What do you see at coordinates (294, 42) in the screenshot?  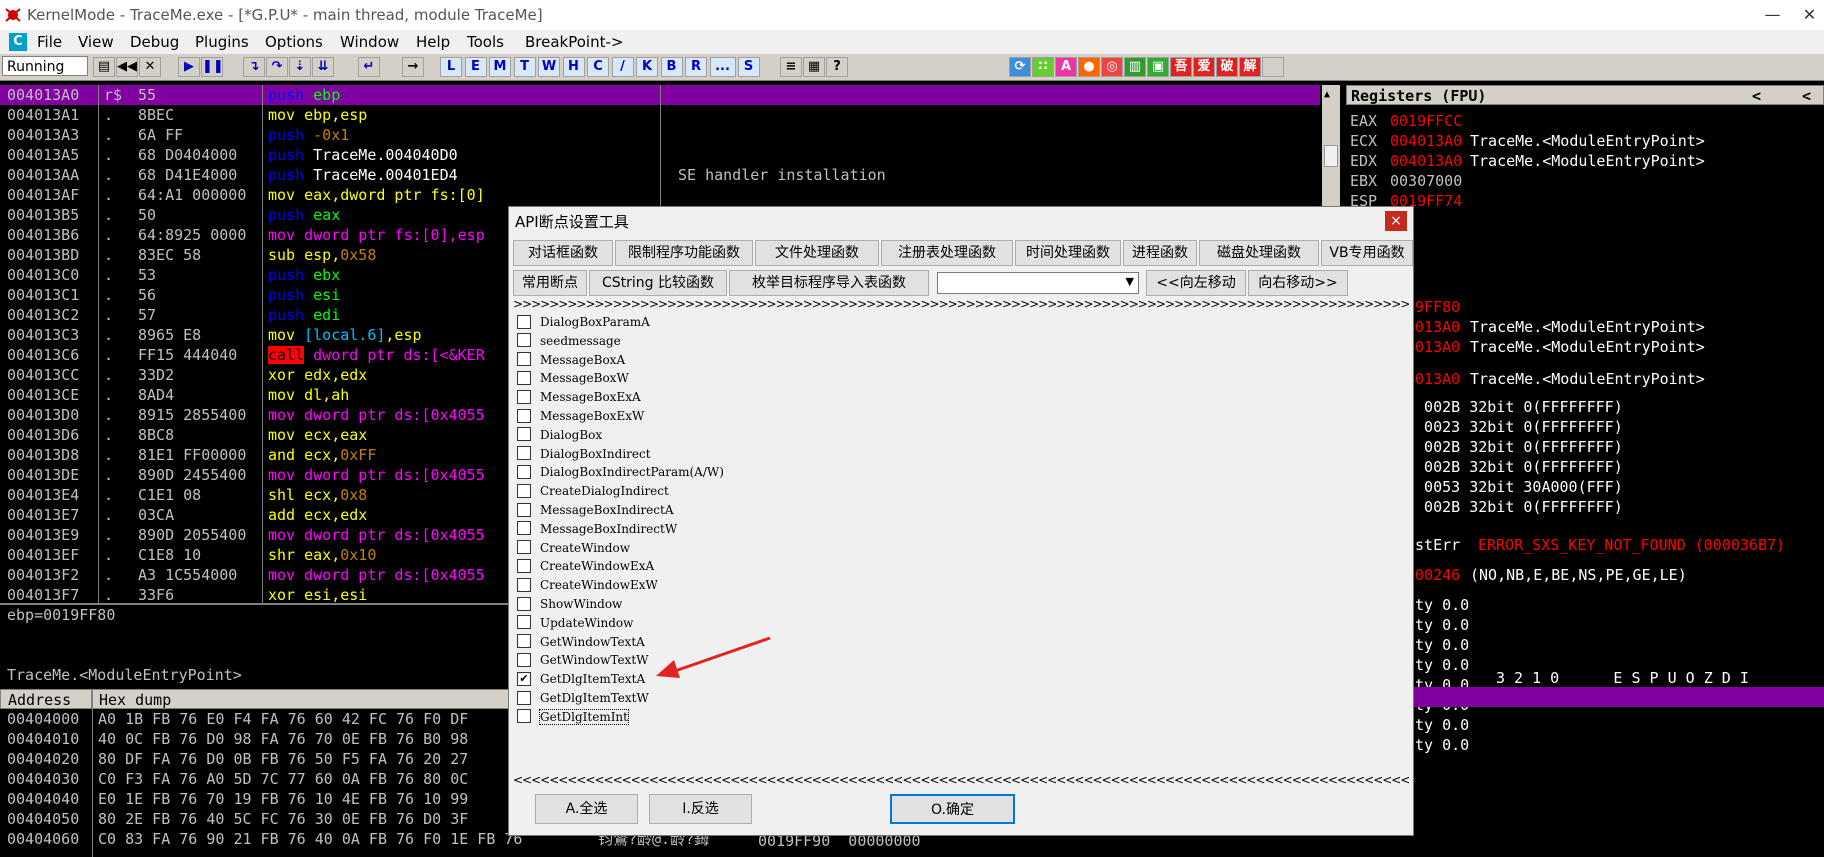 I see `menu-options: Options` at bounding box center [294, 42].